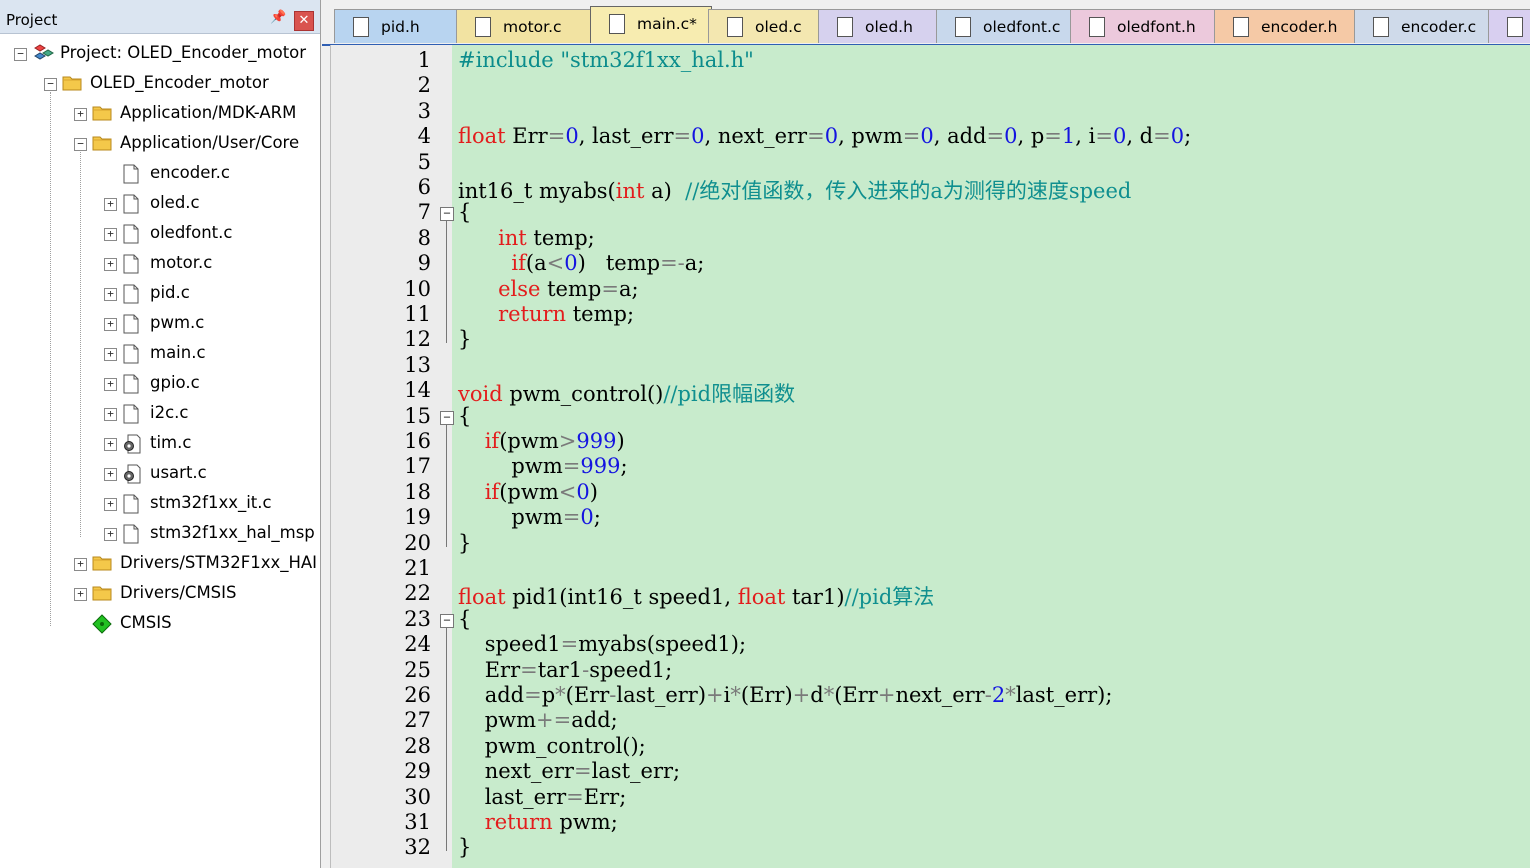 Image resolution: width=1530 pixels, height=868 pixels. Describe the element at coordinates (159, 474) in the screenshot. I see `tree-item: + usart.c` at that location.